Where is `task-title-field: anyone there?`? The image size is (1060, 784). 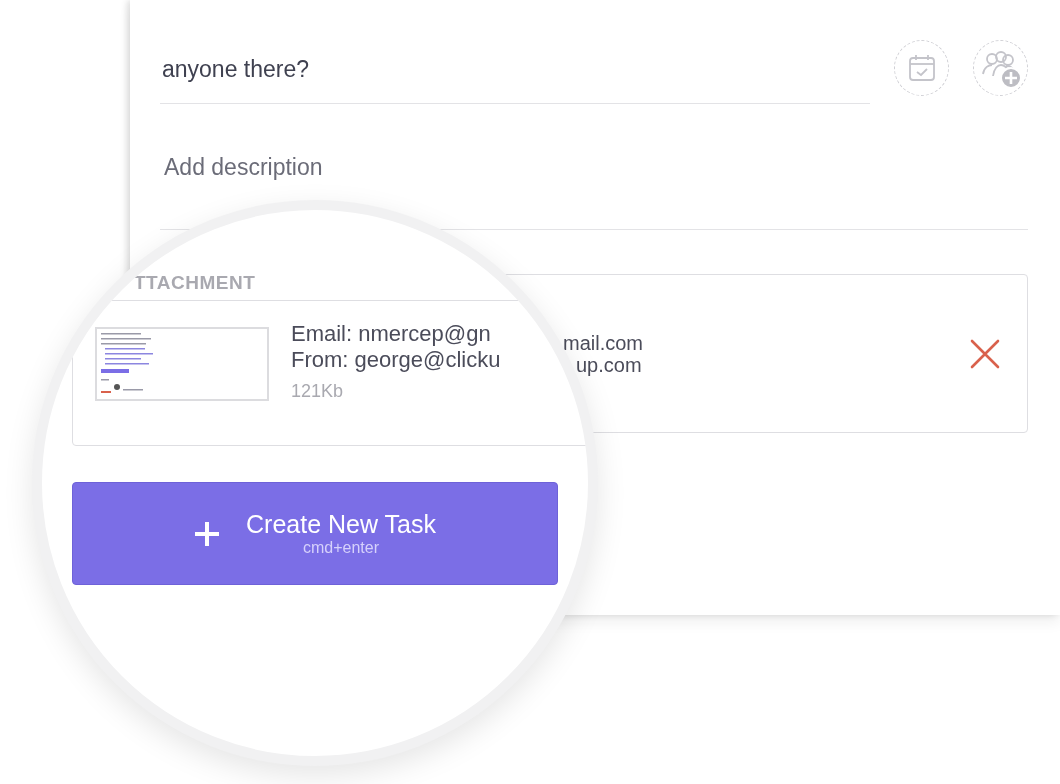 task-title-field: anyone there? is located at coordinates (515, 71).